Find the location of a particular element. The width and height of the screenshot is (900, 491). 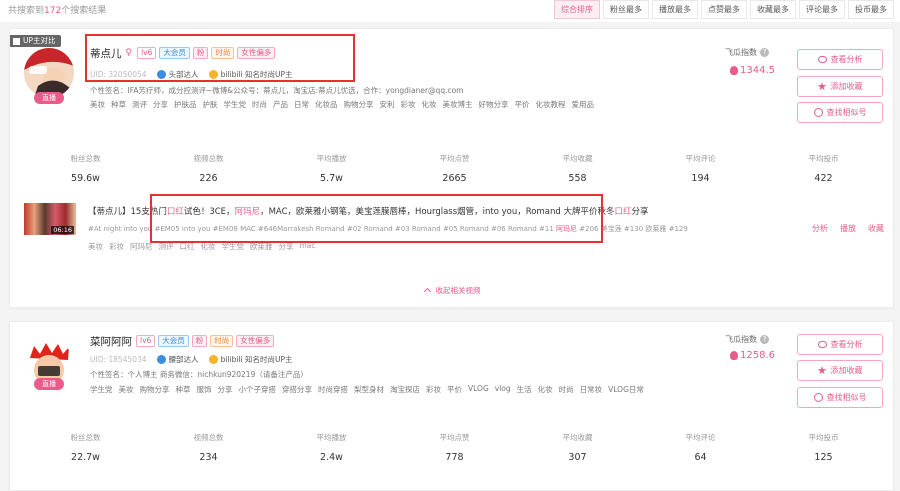

compare-label: UP主对比 is located at coordinates (39, 40).